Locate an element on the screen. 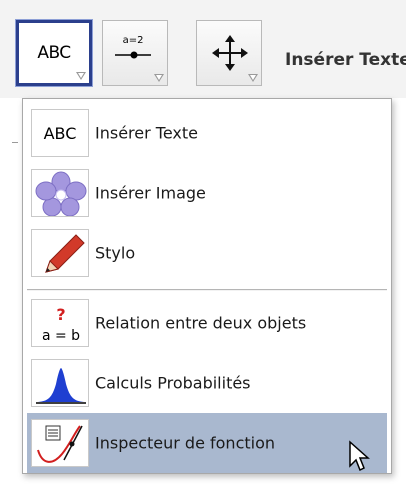  menu-item-label: Inspecteur de fonction is located at coordinates (185, 443).